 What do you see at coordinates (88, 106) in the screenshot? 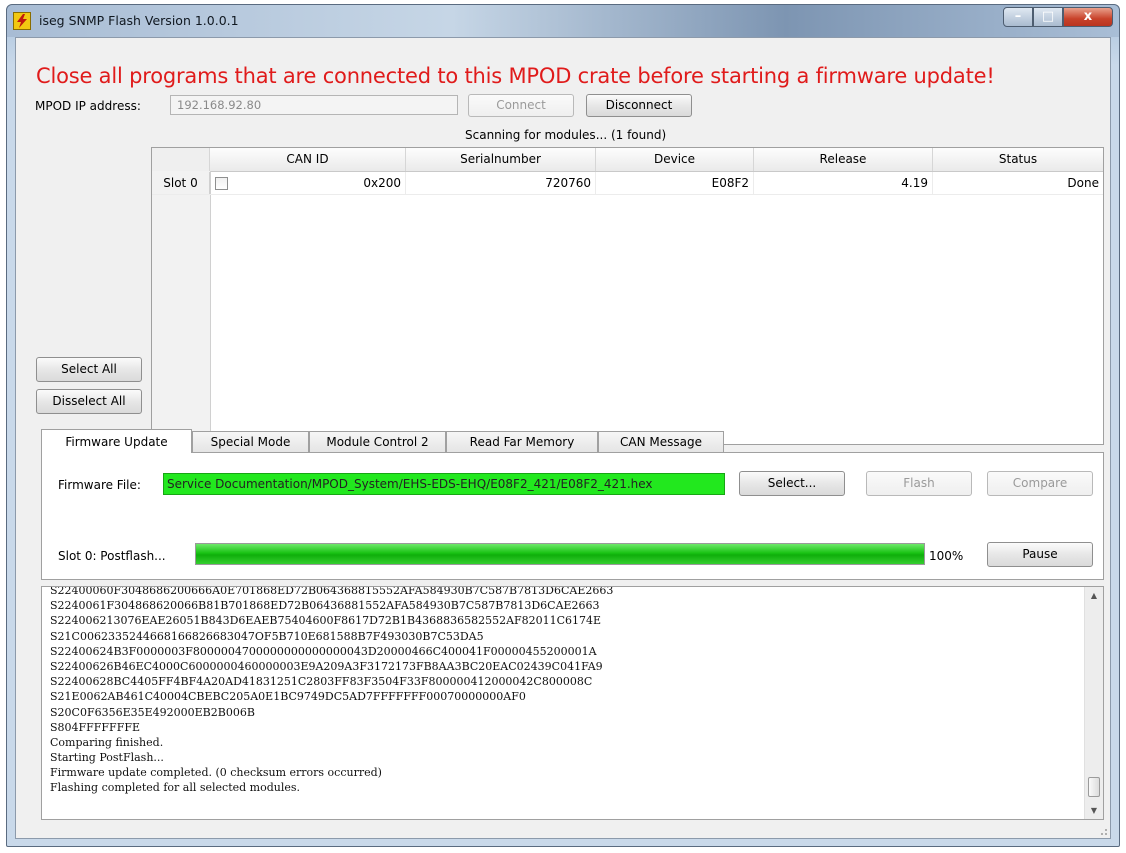
I see `ip-address-label: MPOD IP address:` at bounding box center [88, 106].